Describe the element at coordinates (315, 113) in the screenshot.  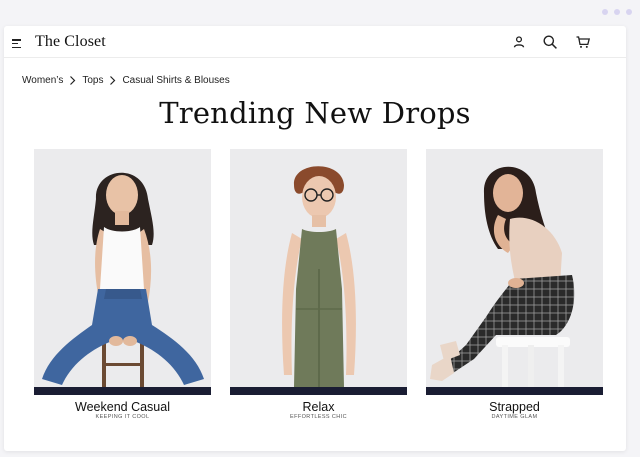
I see `page-title: Trending New Drops` at that location.